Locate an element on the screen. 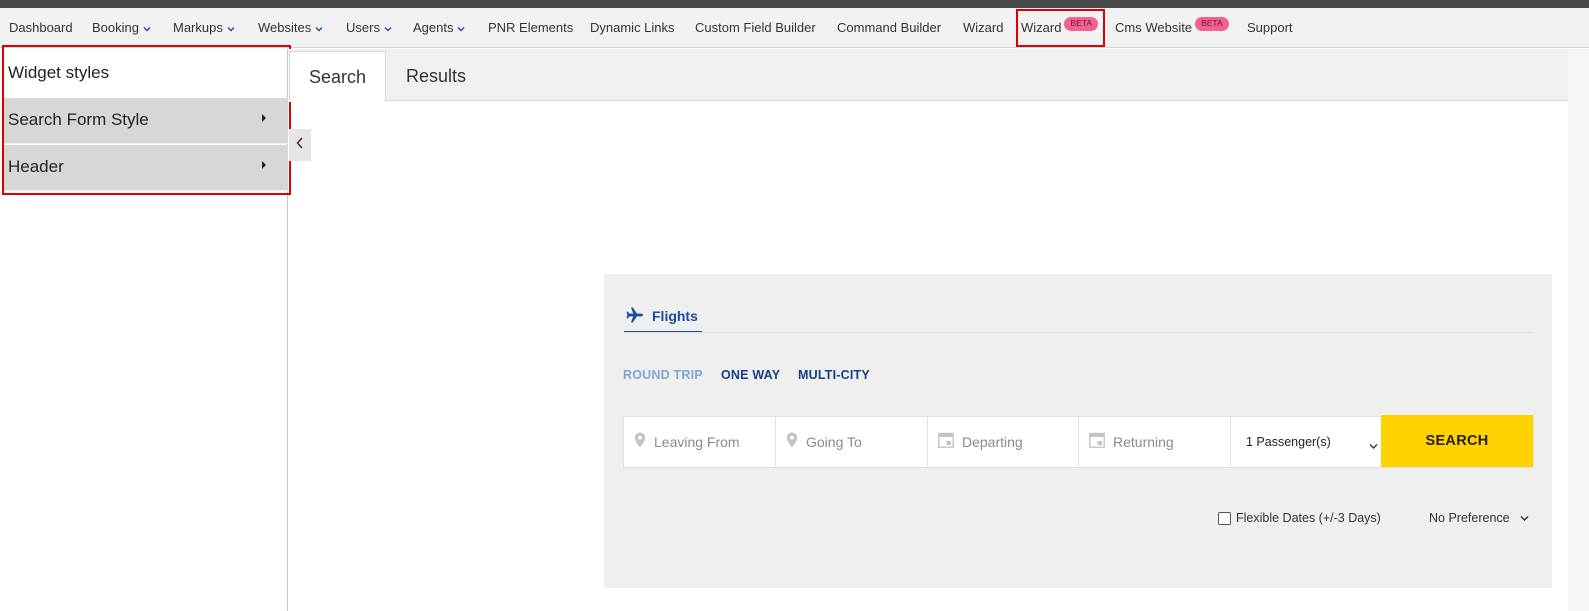 The height and width of the screenshot is (611, 1589). nav-label: Agents is located at coordinates (433, 27).